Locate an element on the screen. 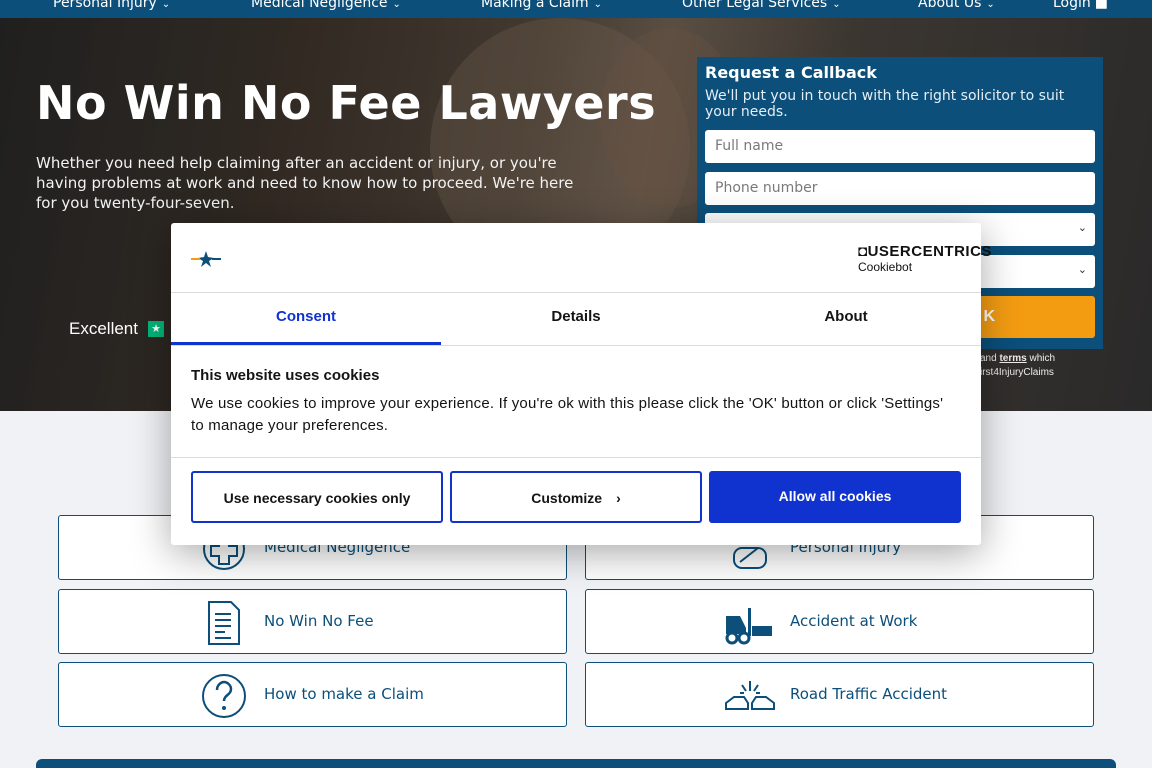 This screenshot has height=768, width=1152. callback-title: Request a Callback is located at coordinates (791, 72).